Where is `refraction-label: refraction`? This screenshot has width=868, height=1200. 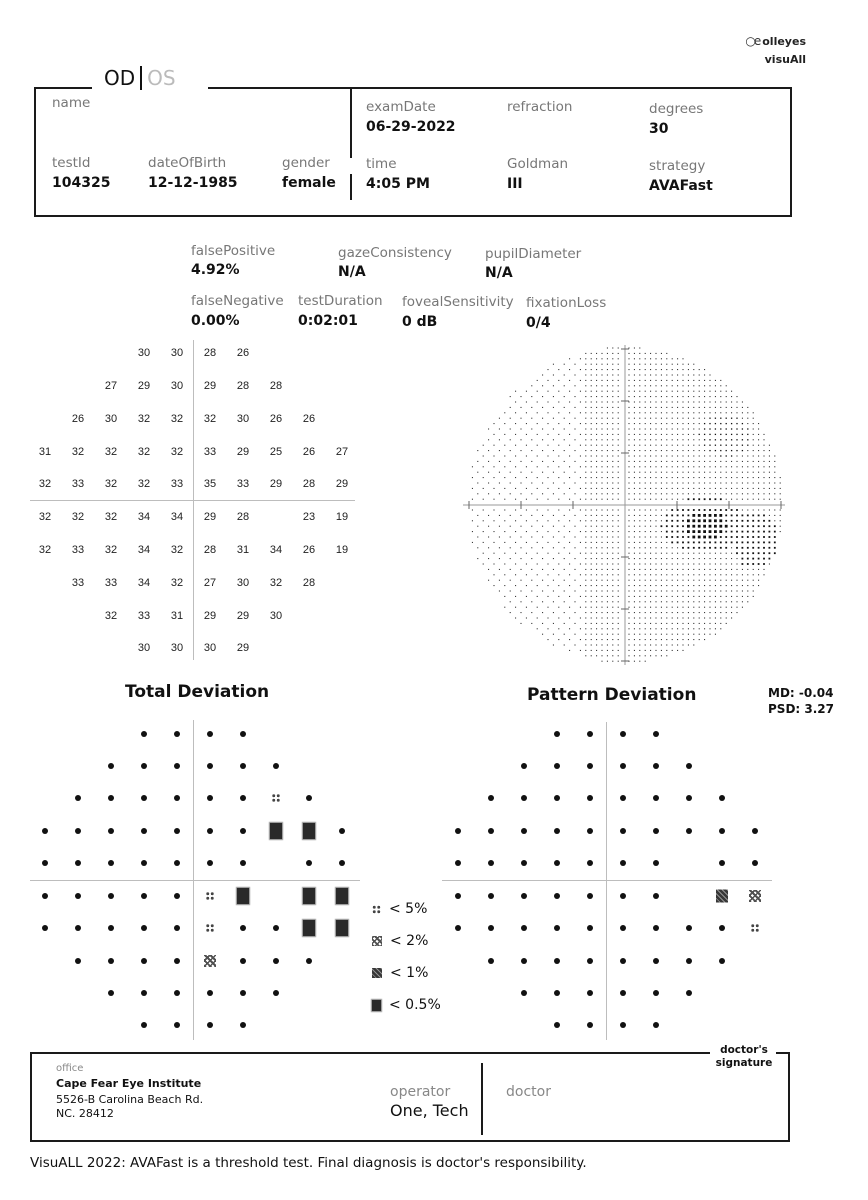 refraction-label: refraction is located at coordinates (540, 107).